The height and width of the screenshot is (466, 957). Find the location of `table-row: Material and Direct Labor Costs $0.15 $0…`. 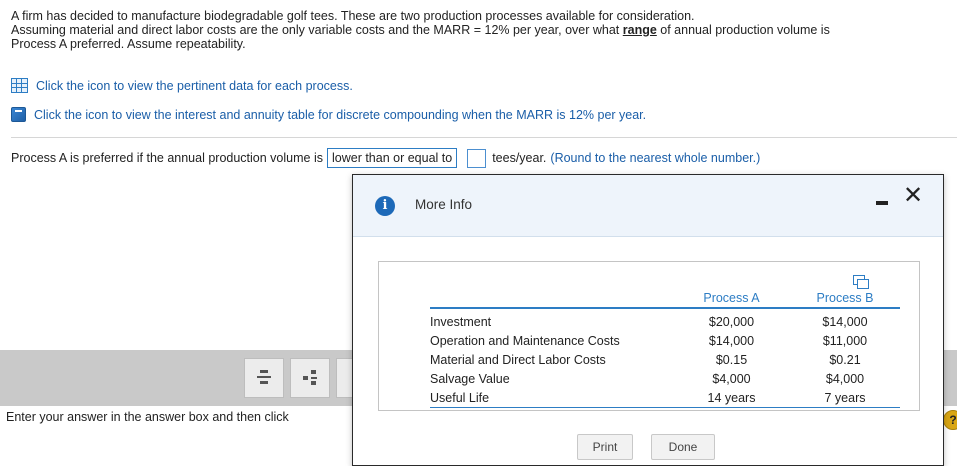

table-row: Material and Direct Labor Costs $0.15 $0… is located at coordinates (665, 359).